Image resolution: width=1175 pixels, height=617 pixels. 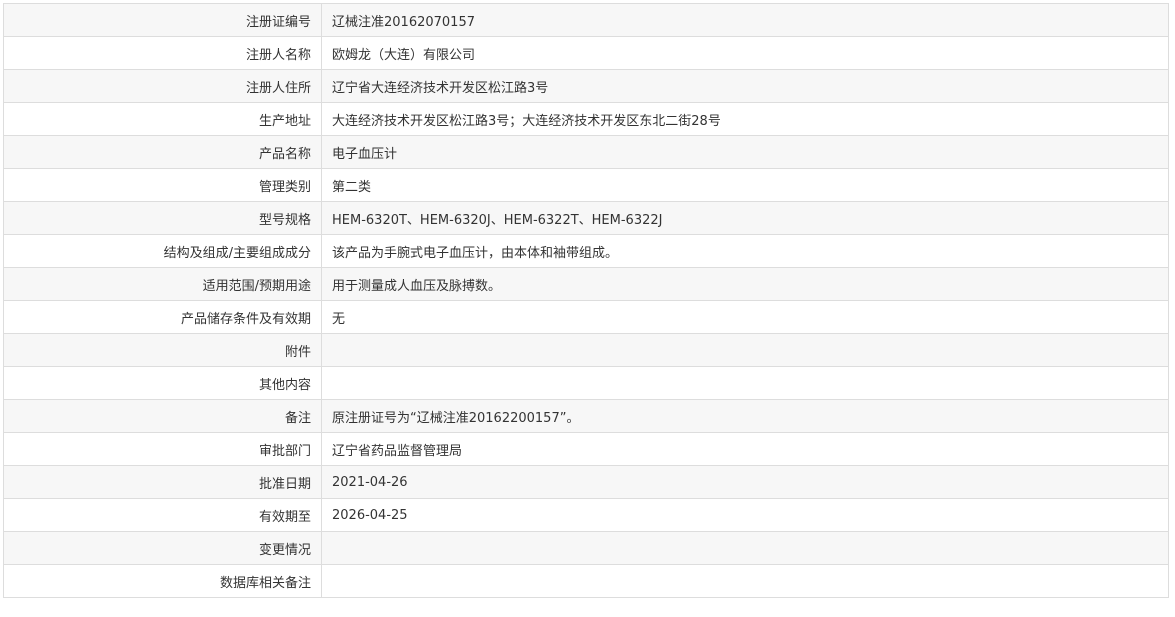 I want to click on row-value-registrant-name: 欧姆龙（大连）有限公司, so click(x=745, y=53).